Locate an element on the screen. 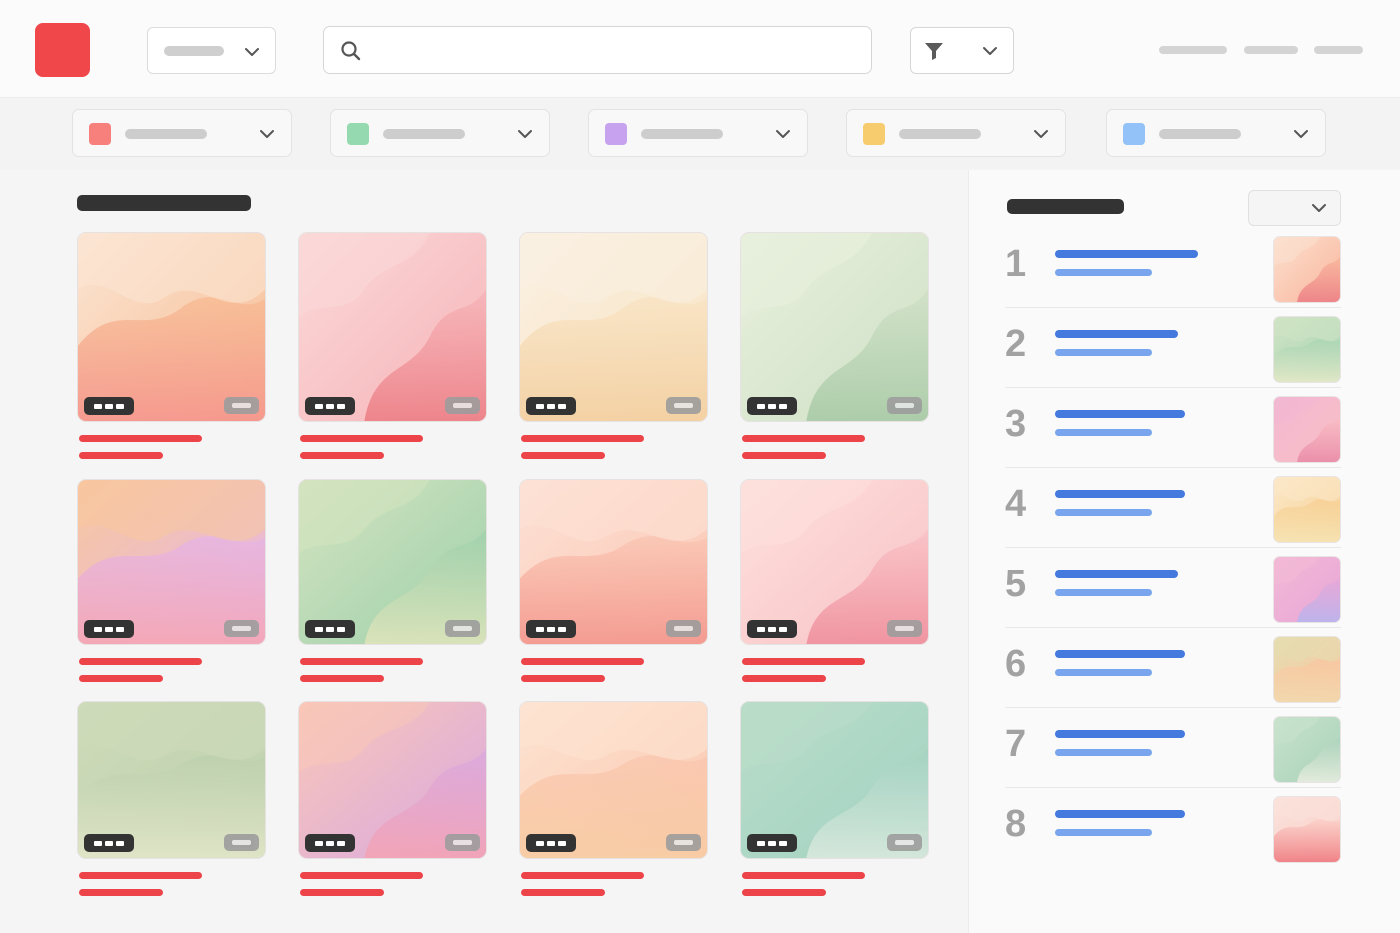  top-bar is located at coordinates (700, 49).